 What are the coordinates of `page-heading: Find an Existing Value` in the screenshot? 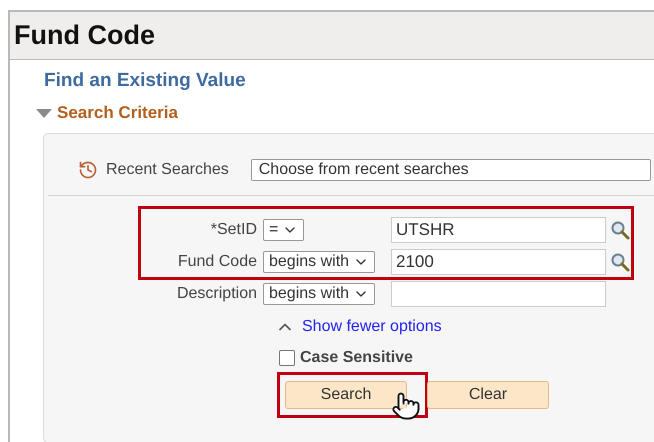 It's located at (145, 81).